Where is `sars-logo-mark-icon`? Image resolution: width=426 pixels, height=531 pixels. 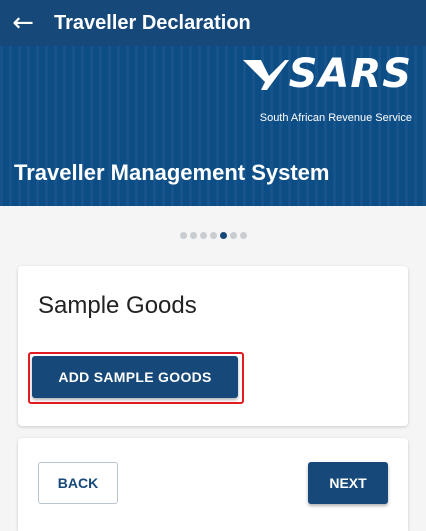 sars-logo-mark-icon is located at coordinates (265, 75).